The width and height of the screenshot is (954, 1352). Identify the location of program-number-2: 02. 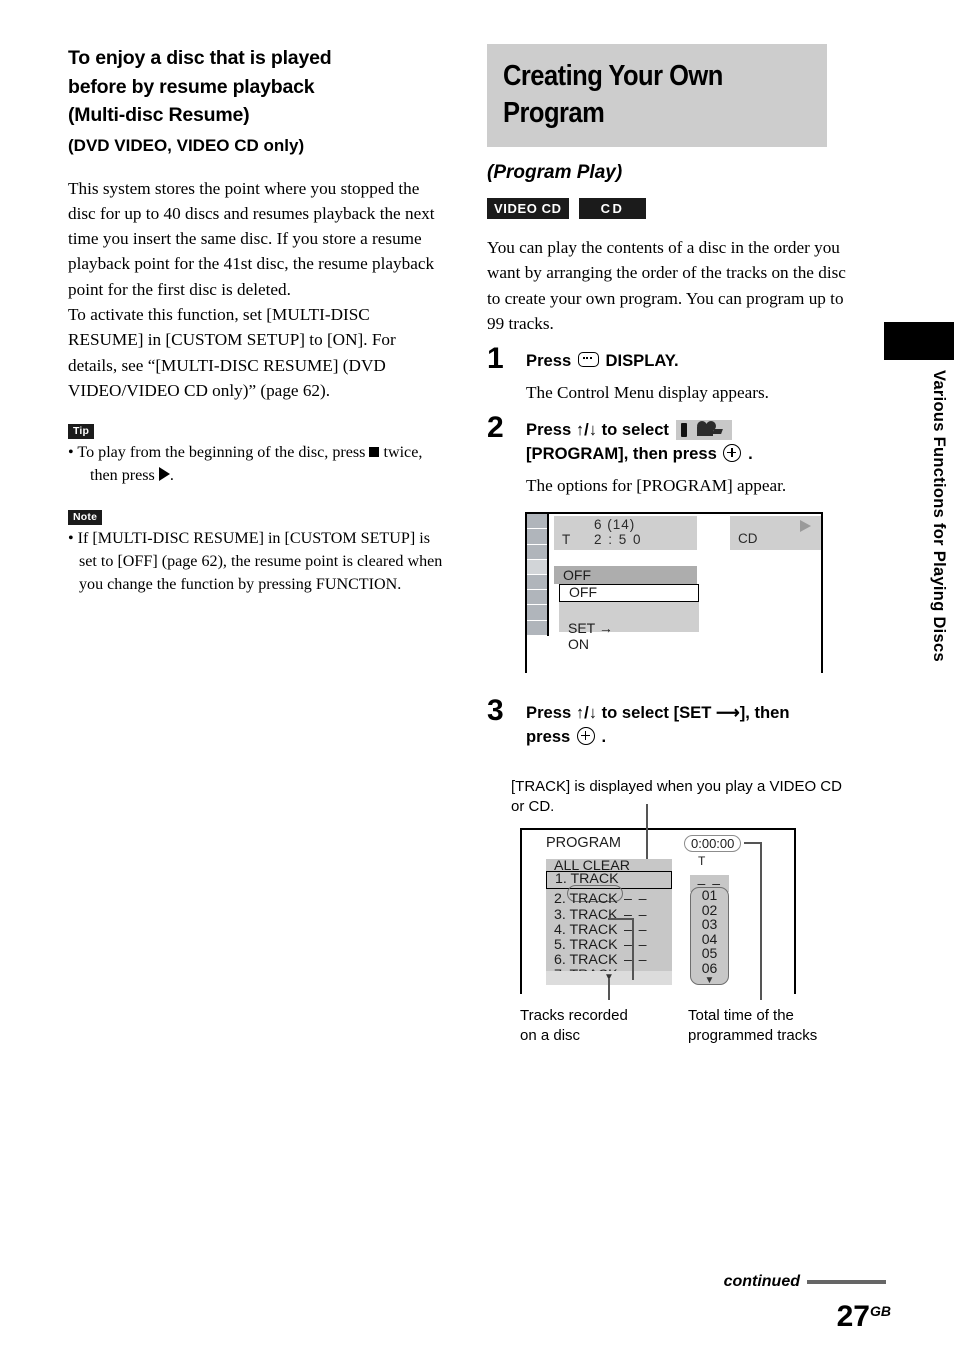
(709, 910).